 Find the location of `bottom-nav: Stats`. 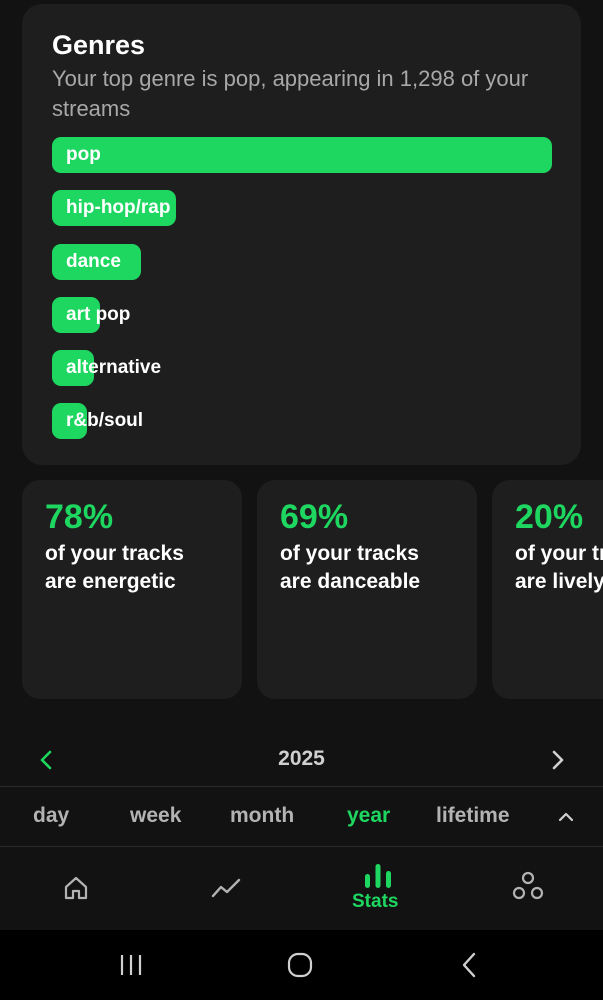

bottom-nav: Stats is located at coordinates (301, 889).